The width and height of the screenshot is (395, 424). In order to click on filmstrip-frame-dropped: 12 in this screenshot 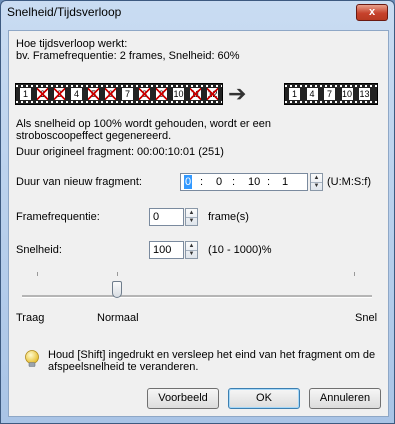, I will do `click(212, 94)`.